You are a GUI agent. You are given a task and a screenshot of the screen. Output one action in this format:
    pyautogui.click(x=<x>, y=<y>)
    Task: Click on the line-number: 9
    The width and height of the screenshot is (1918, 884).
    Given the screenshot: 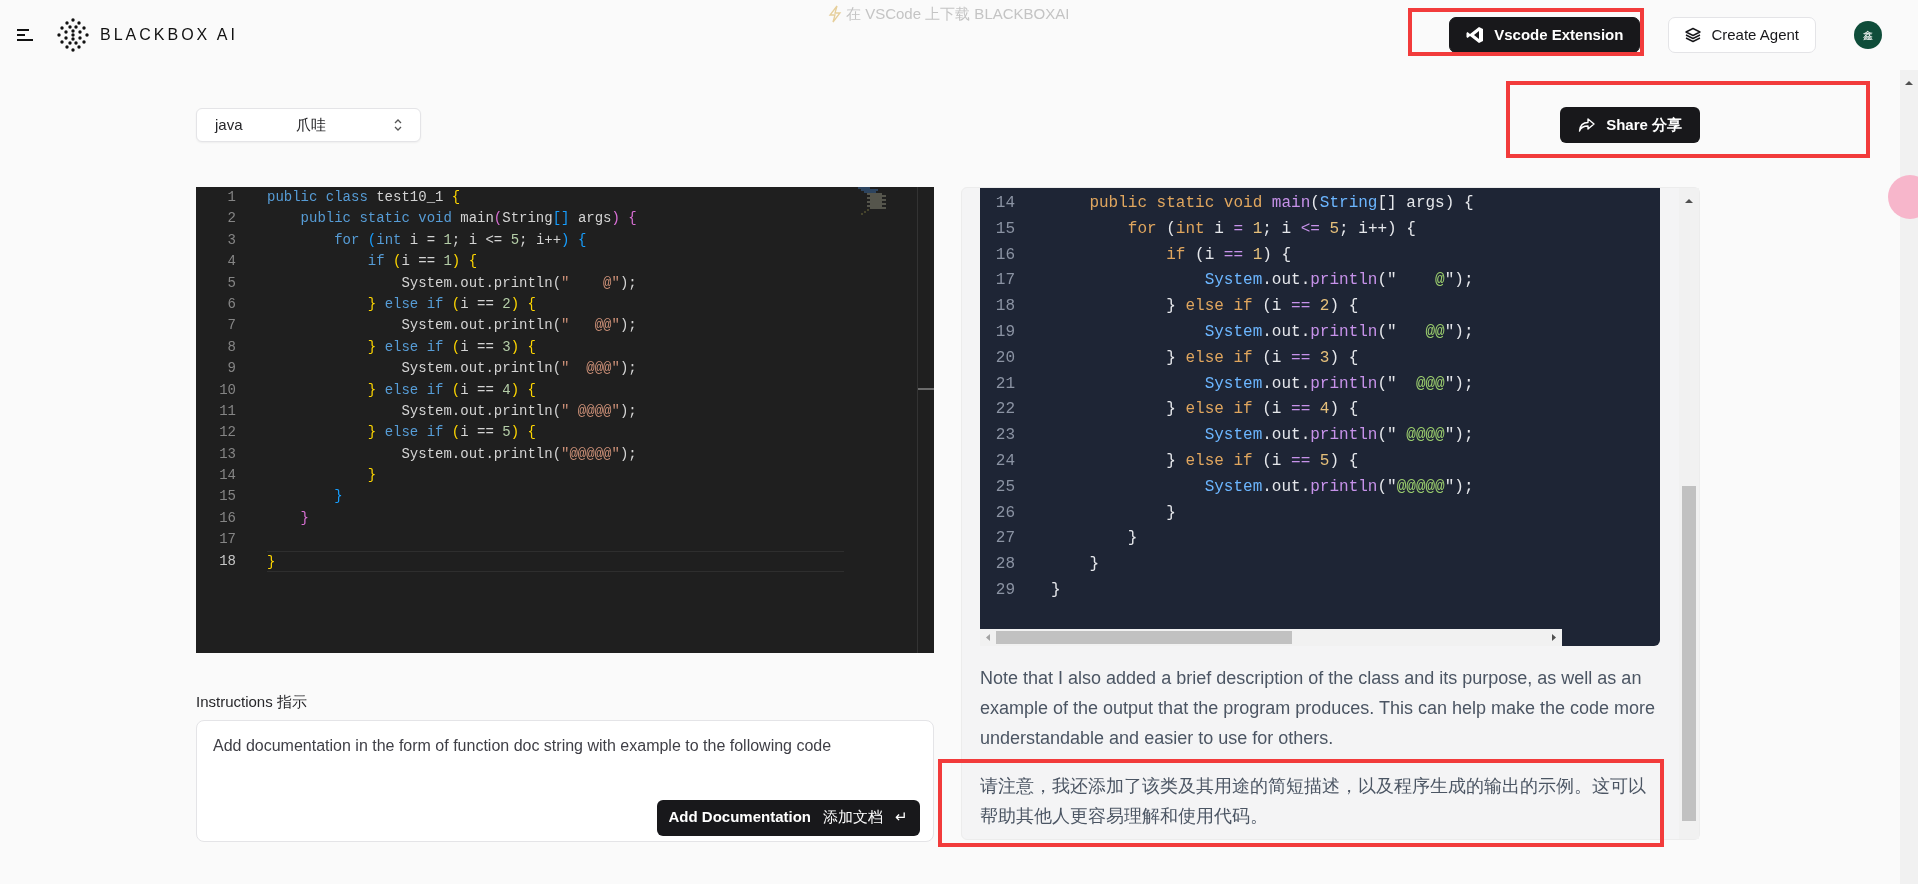 What is the action you would take?
    pyautogui.click(x=231, y=369)
    